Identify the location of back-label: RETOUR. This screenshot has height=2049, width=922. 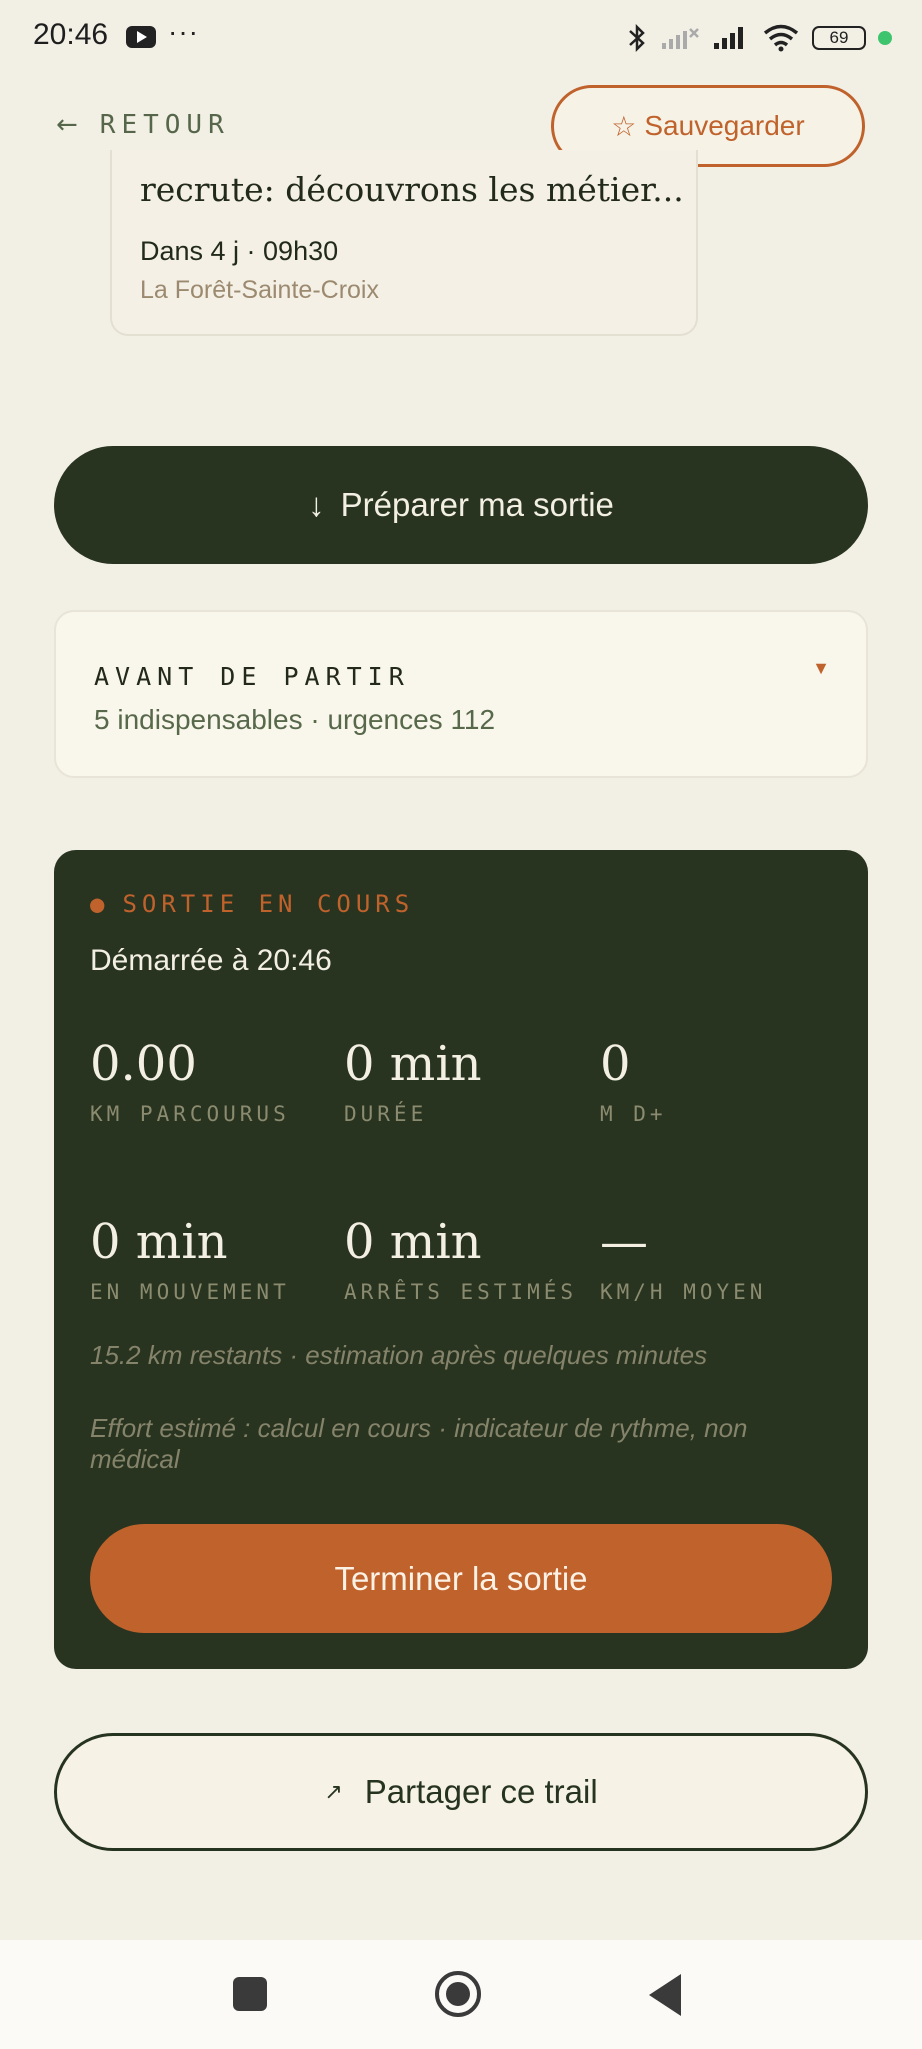
(164, 125).